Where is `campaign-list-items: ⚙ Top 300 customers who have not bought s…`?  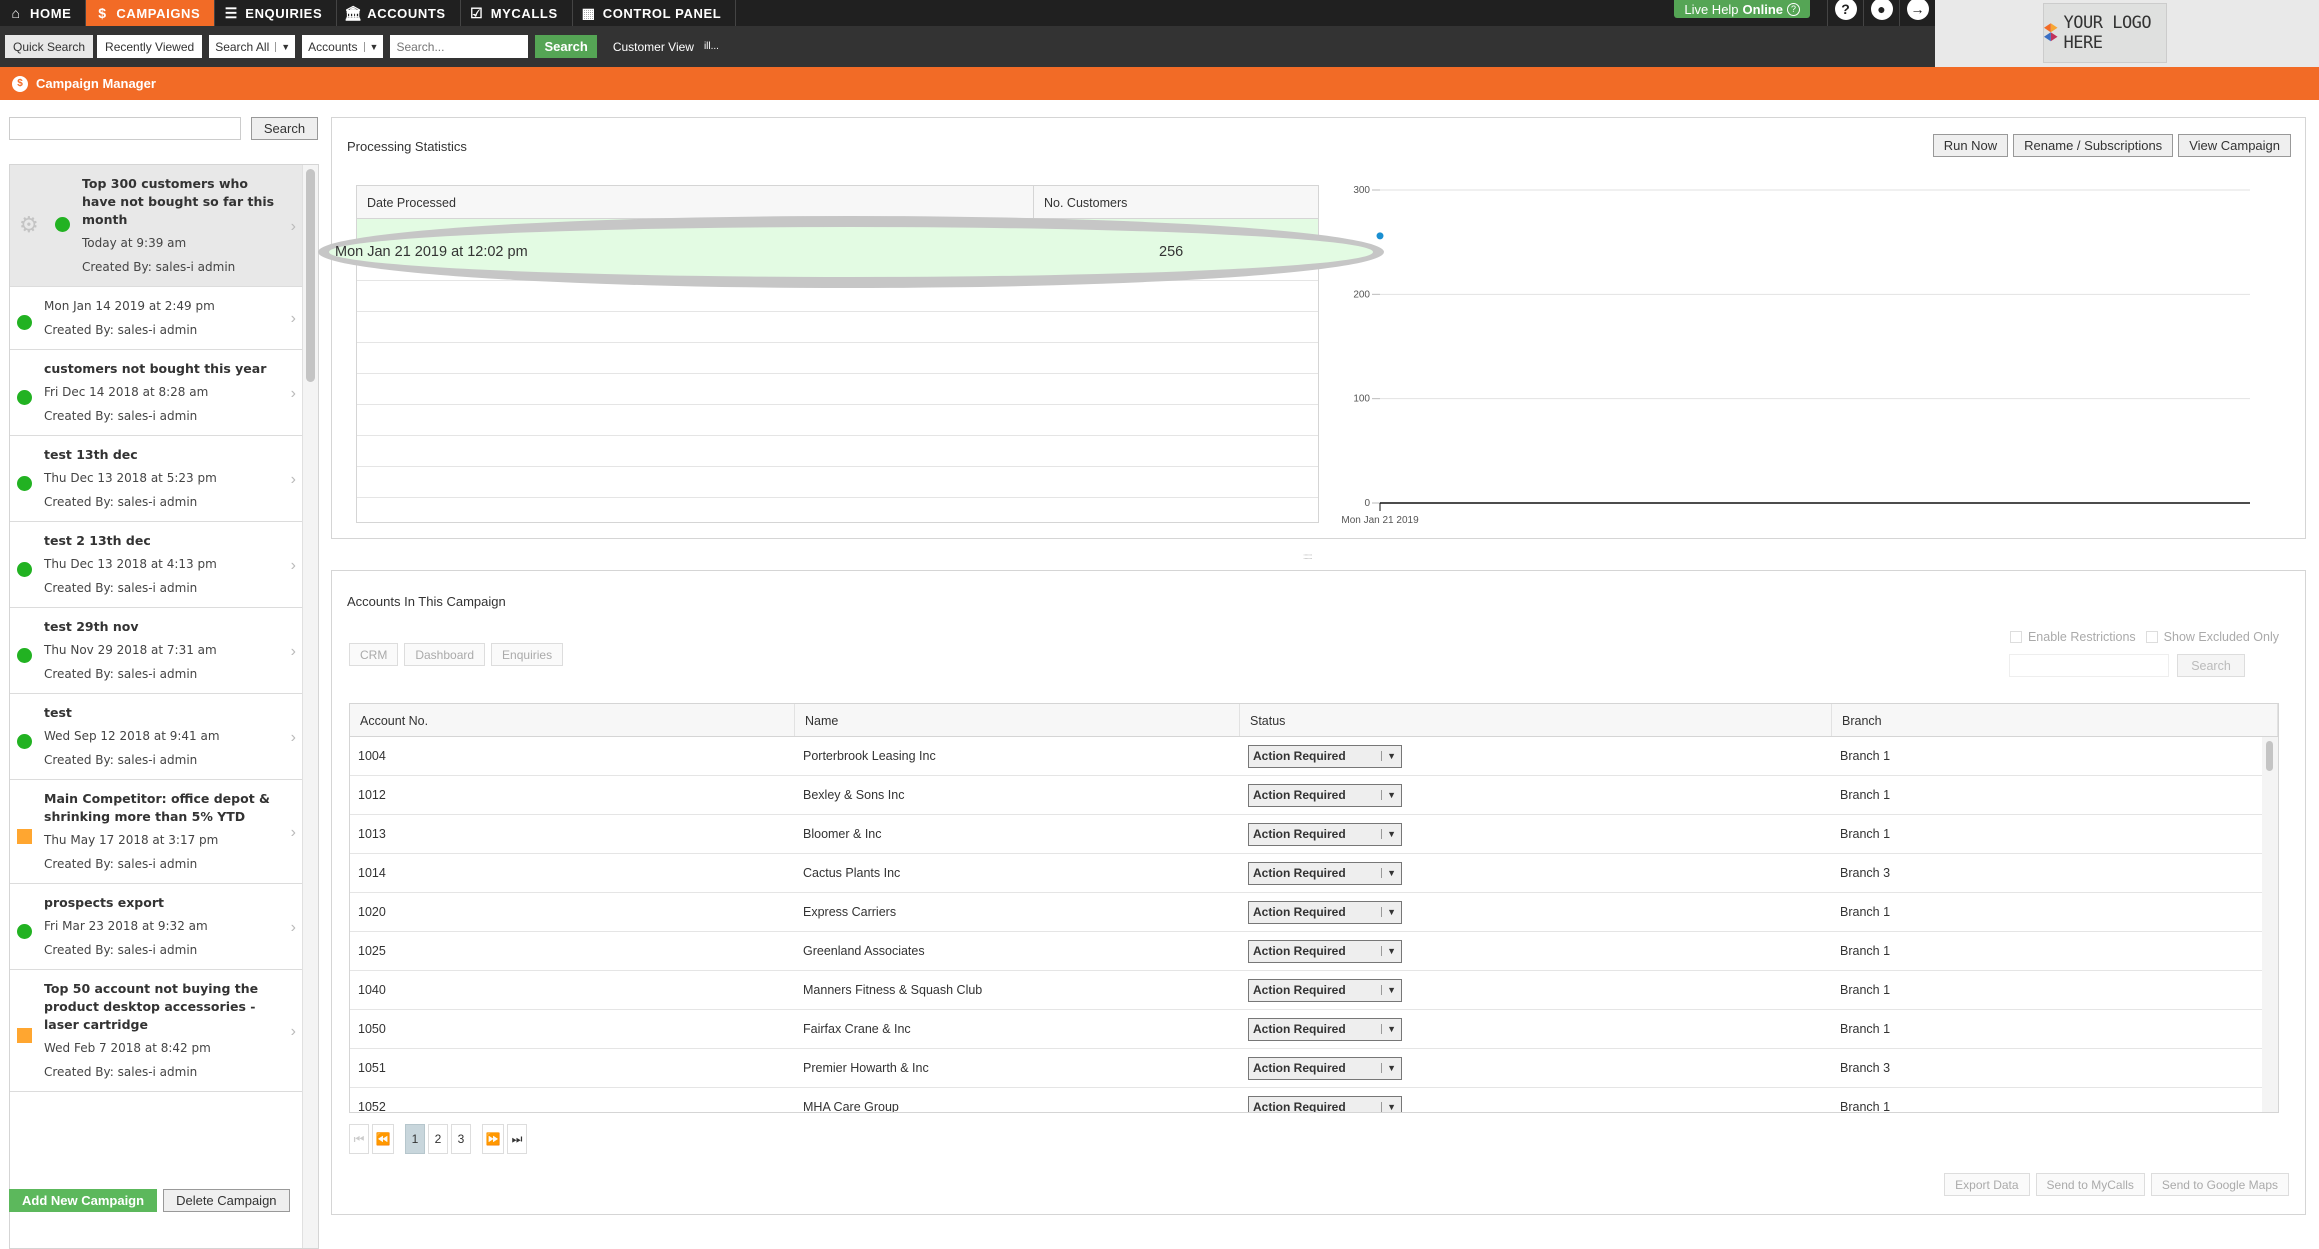
campaign-list-items: ⚙ Top 300 customers who have not bought s… is located at coordinates (157, 628).